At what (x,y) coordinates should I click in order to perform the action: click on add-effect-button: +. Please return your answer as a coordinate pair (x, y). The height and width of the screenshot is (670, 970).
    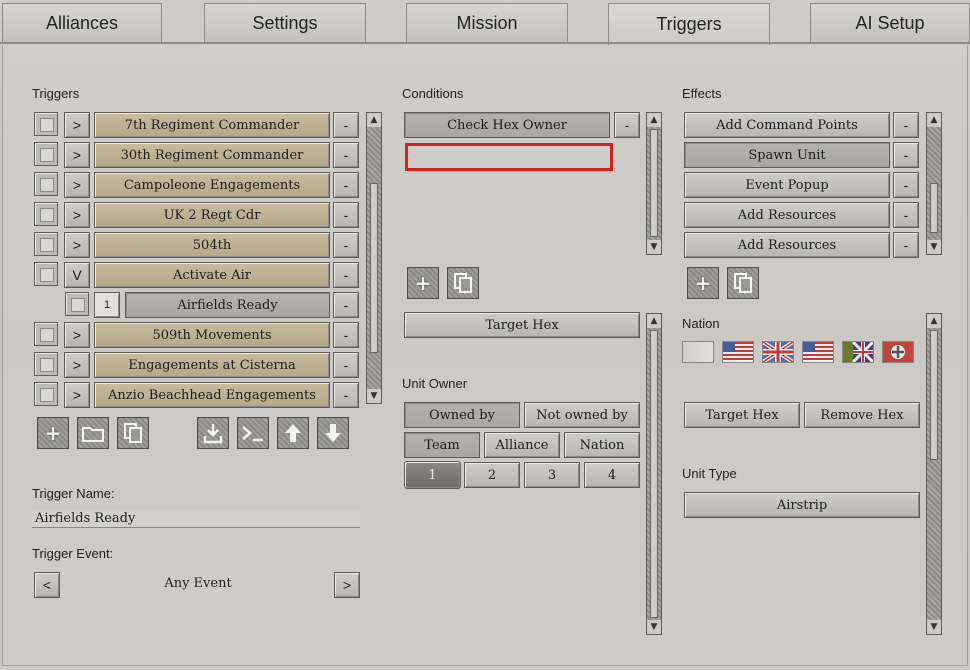
    Looking at the image, I should click on (703, 283).